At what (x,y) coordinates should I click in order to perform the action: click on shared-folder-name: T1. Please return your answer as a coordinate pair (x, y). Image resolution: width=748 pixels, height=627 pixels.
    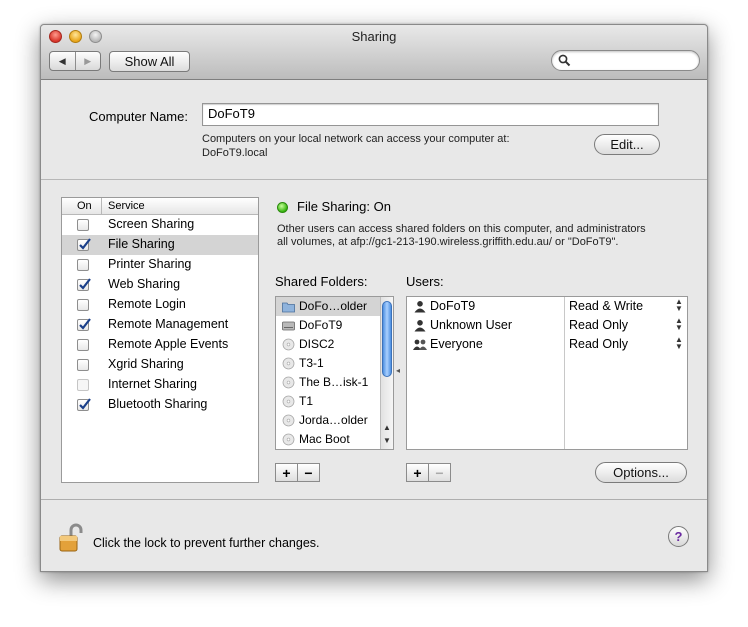
    Looking at the image, I should click on (306, 401).